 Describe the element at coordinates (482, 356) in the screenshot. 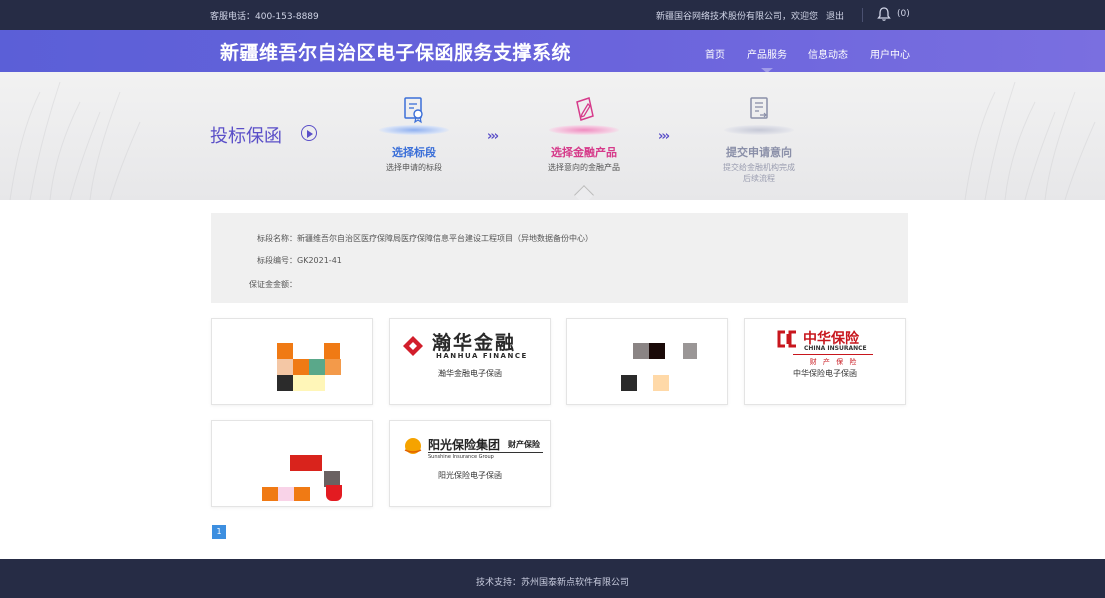

I see `hanhua-logo-subtitle: HANHUA FINANCE` at that location.